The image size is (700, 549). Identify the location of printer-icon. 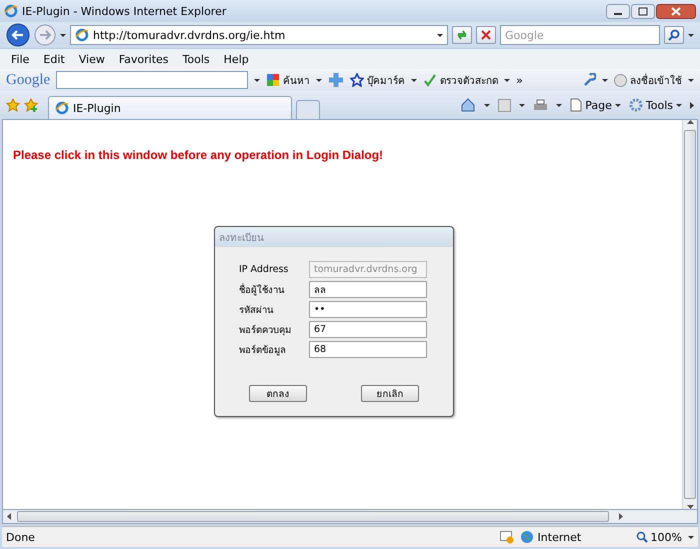
(540, 105).